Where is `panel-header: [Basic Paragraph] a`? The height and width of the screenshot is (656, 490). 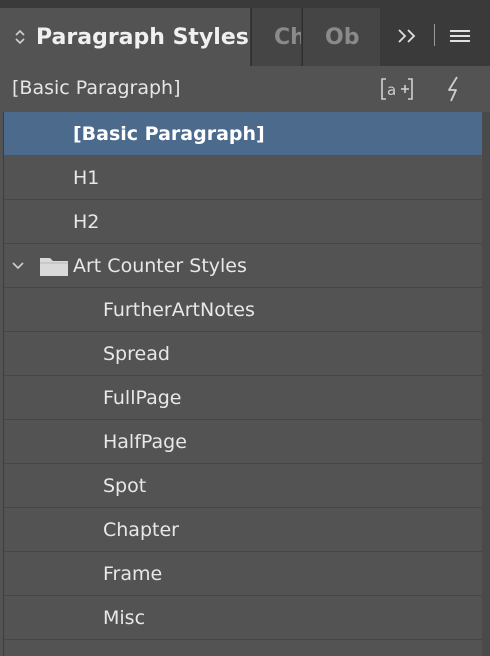 panel-header: [Basic Paragraph] a is located at coordinates (245, 89).